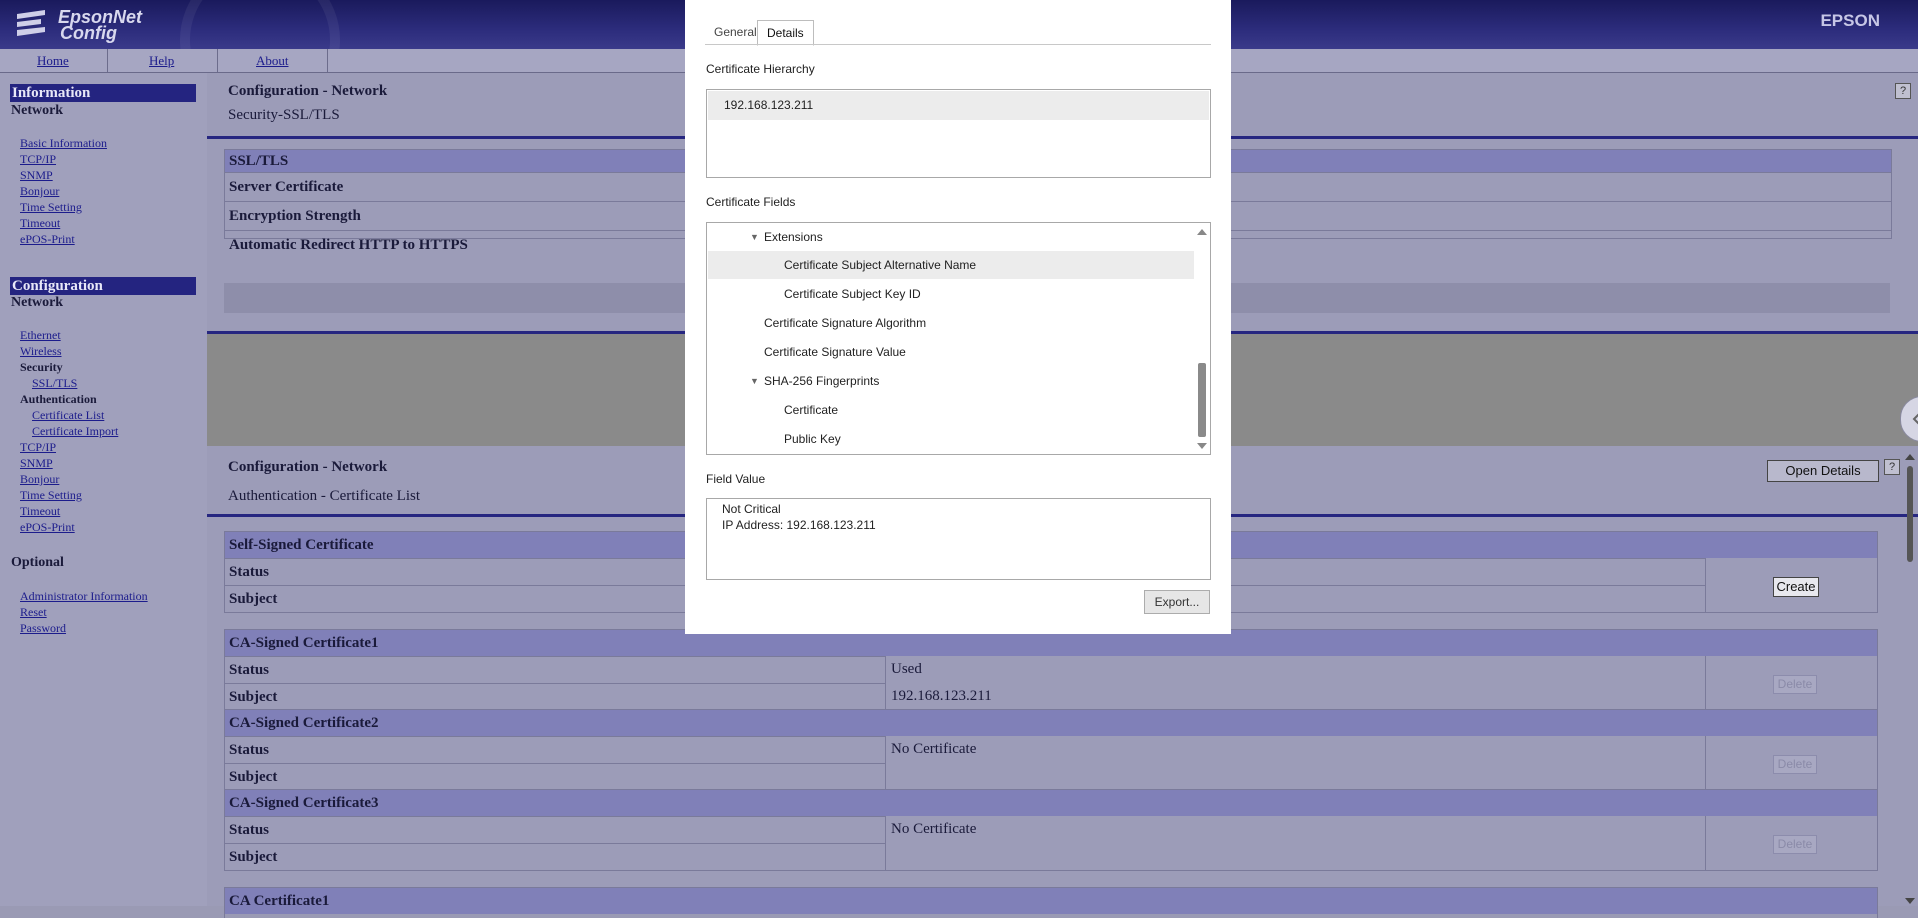 This screenshot has height=918, width=1918. I want to click on tree-node-sha256-fingerprints: ▼ SHA-256 Fingerprints, so click(951, 381).